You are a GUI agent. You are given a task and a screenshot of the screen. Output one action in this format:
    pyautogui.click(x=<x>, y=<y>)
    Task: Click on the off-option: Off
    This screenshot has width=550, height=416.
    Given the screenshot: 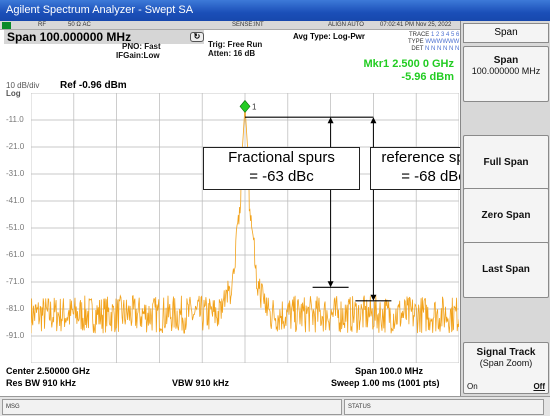 What is the action you would take?
    pyautogui.click(x=539, y=386)
    